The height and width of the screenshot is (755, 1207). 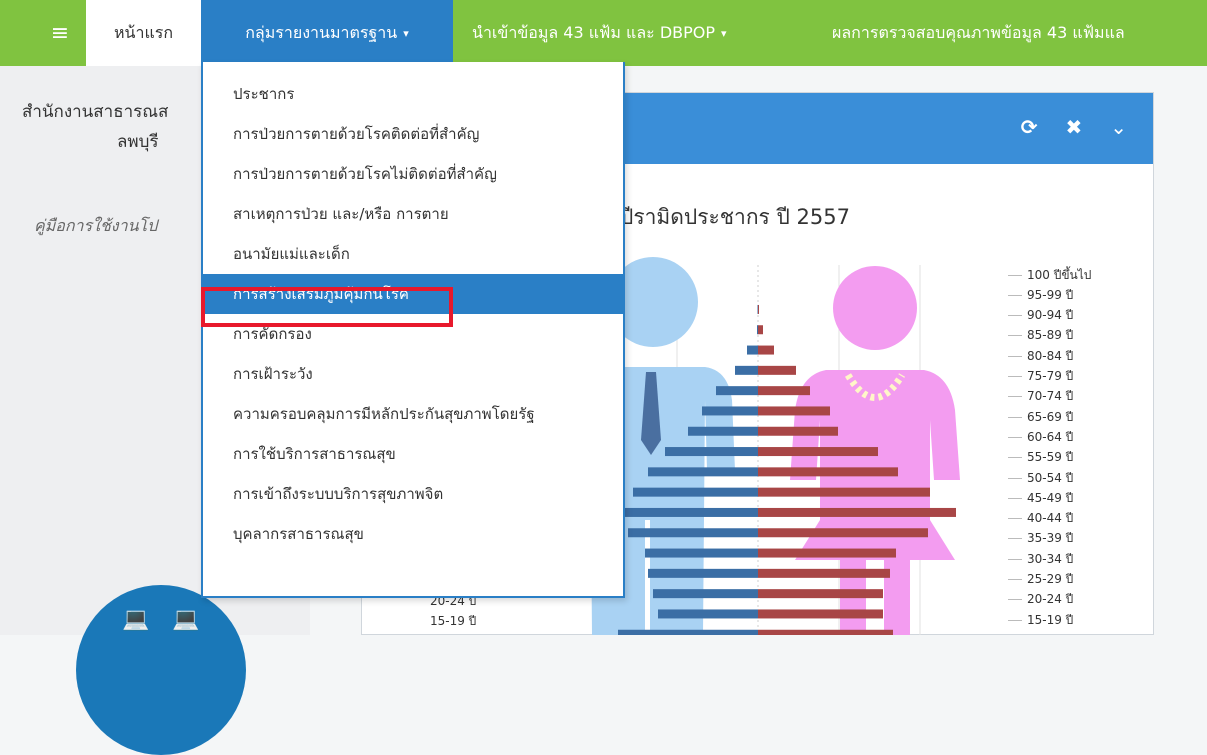 I want to click on collapse-icon: ⌄, so click(x=1118, y=127).